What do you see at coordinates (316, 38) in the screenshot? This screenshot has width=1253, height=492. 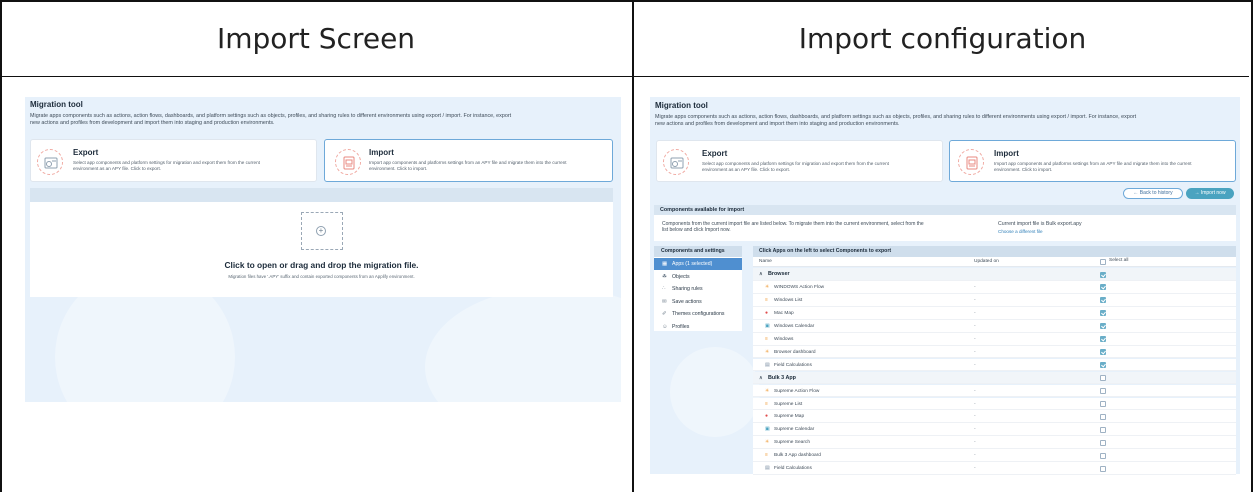 I see `left-column-title: Import Screen` at bounding box center [316, 38].